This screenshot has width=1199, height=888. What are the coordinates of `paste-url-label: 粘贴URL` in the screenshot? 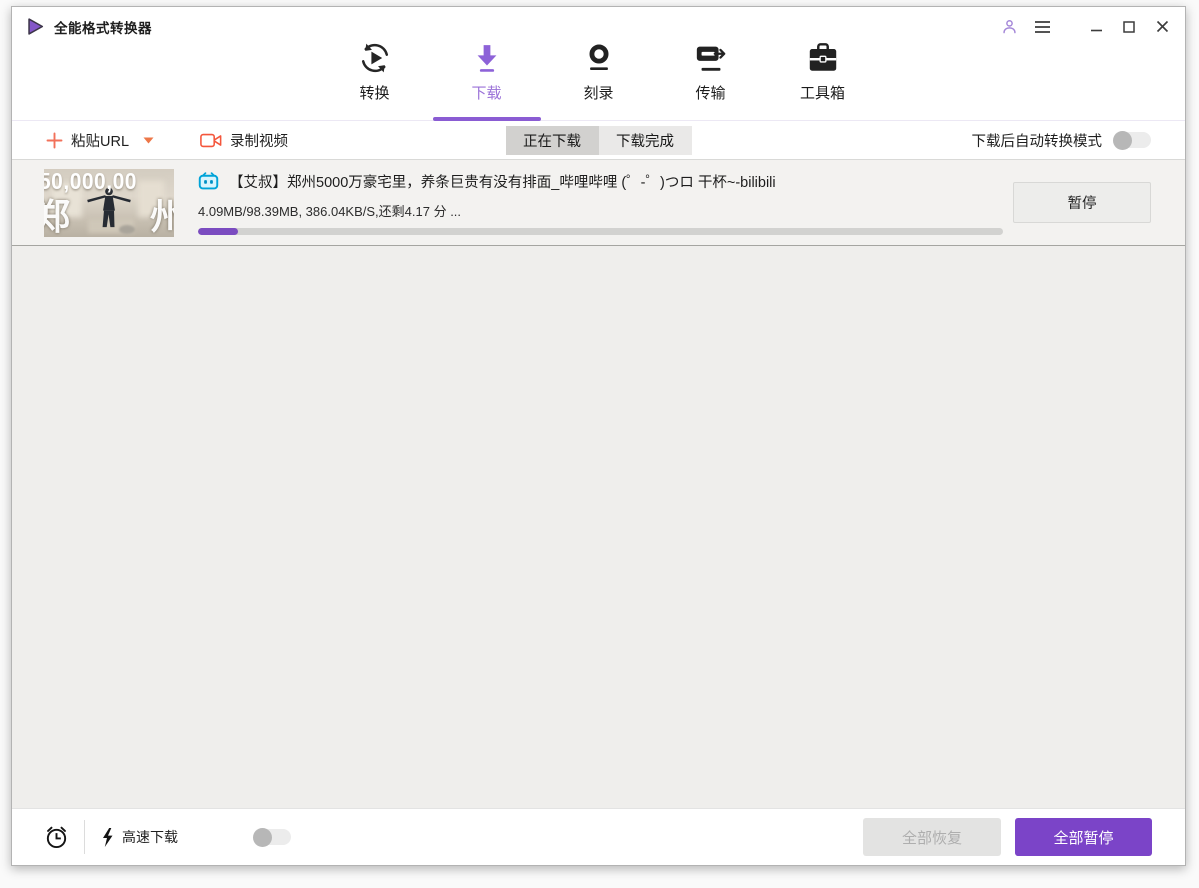 It's located at (100, 141).